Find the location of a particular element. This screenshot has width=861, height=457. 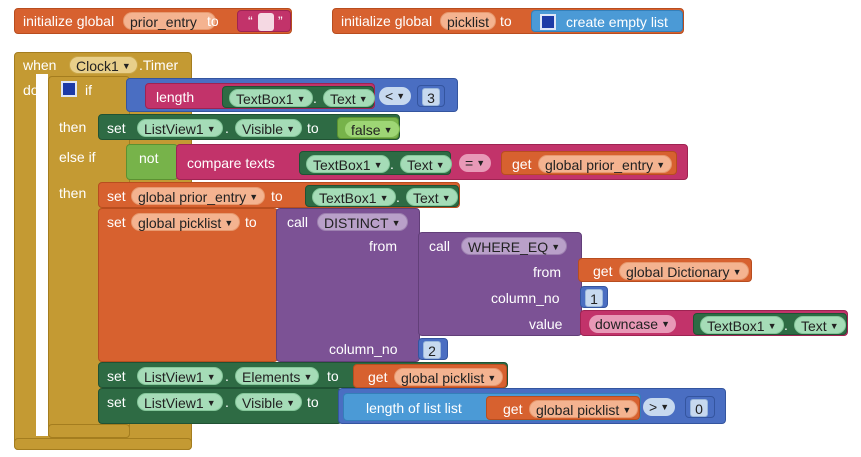

boolean-block: false ▼ is located at coordinates (368, 128).